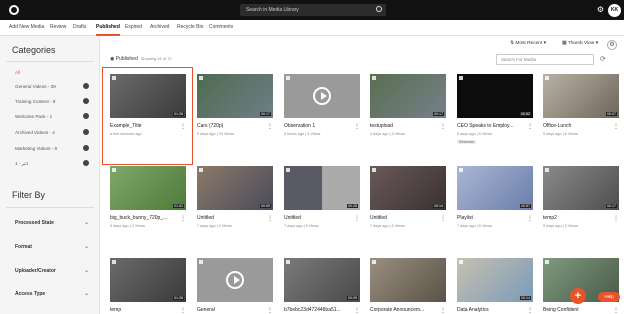 The width and height of the screenshot is (624, 314). Describe the element at coordinates (145, 126) in the screenshot. I see `media-title: Example_Title` at that location.